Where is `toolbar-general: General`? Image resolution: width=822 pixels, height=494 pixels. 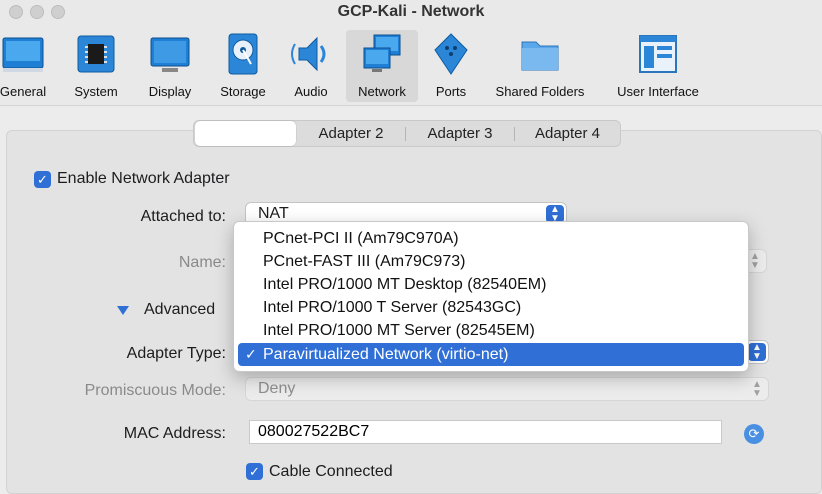
toolbar-general: General is located at coordinates (26, 66).